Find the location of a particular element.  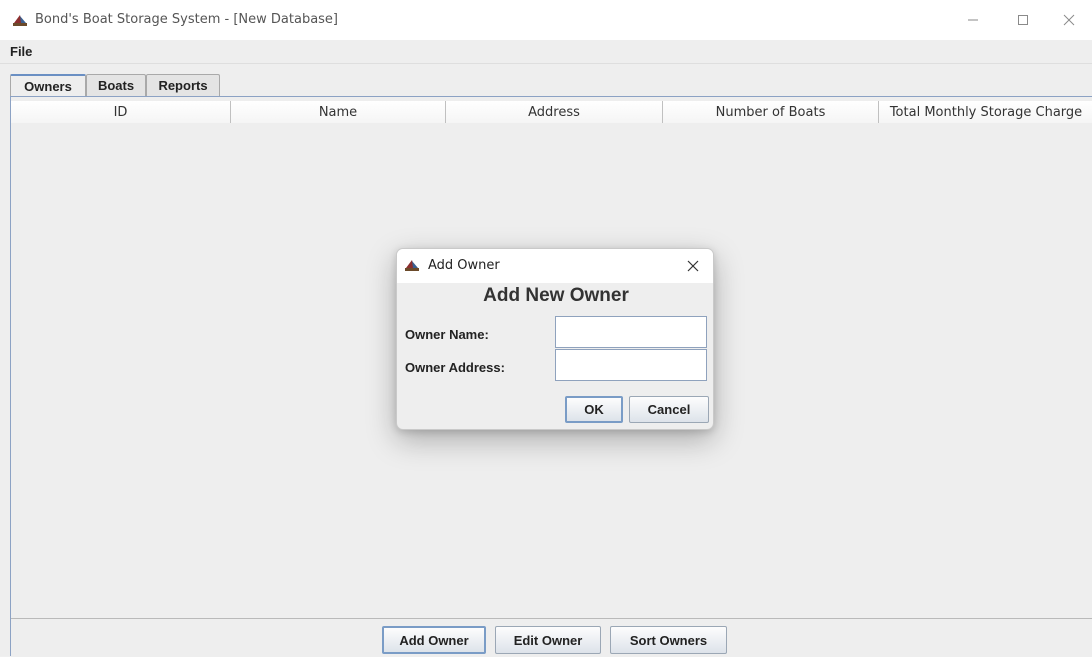

owners-action-bar: Add Owner Edit Owner Sort Owners is located at coordinates (551, 637).